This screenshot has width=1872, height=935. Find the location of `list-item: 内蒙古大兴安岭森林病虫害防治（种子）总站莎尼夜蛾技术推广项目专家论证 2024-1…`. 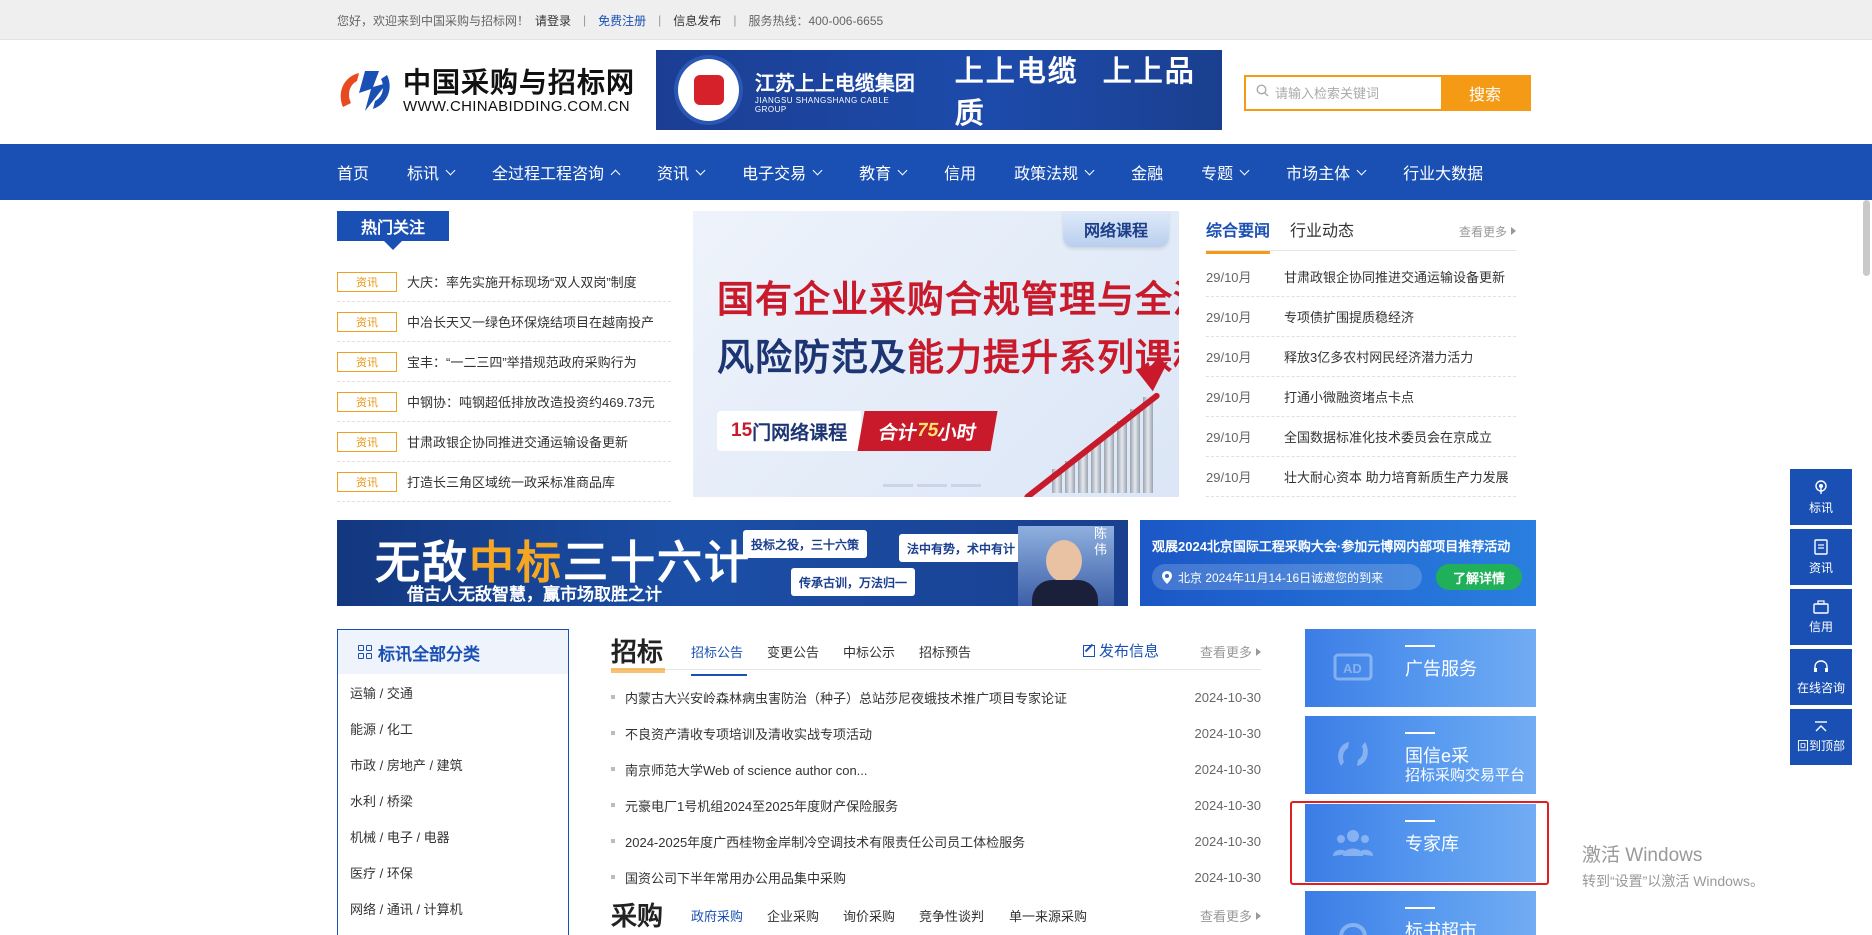

list-item: 内蒙古大兴安岭森林病虫害防治（种子）总站莎尼夜蛾技术推广项目专家论证 2024-1… is located at coordinates (936, 697).